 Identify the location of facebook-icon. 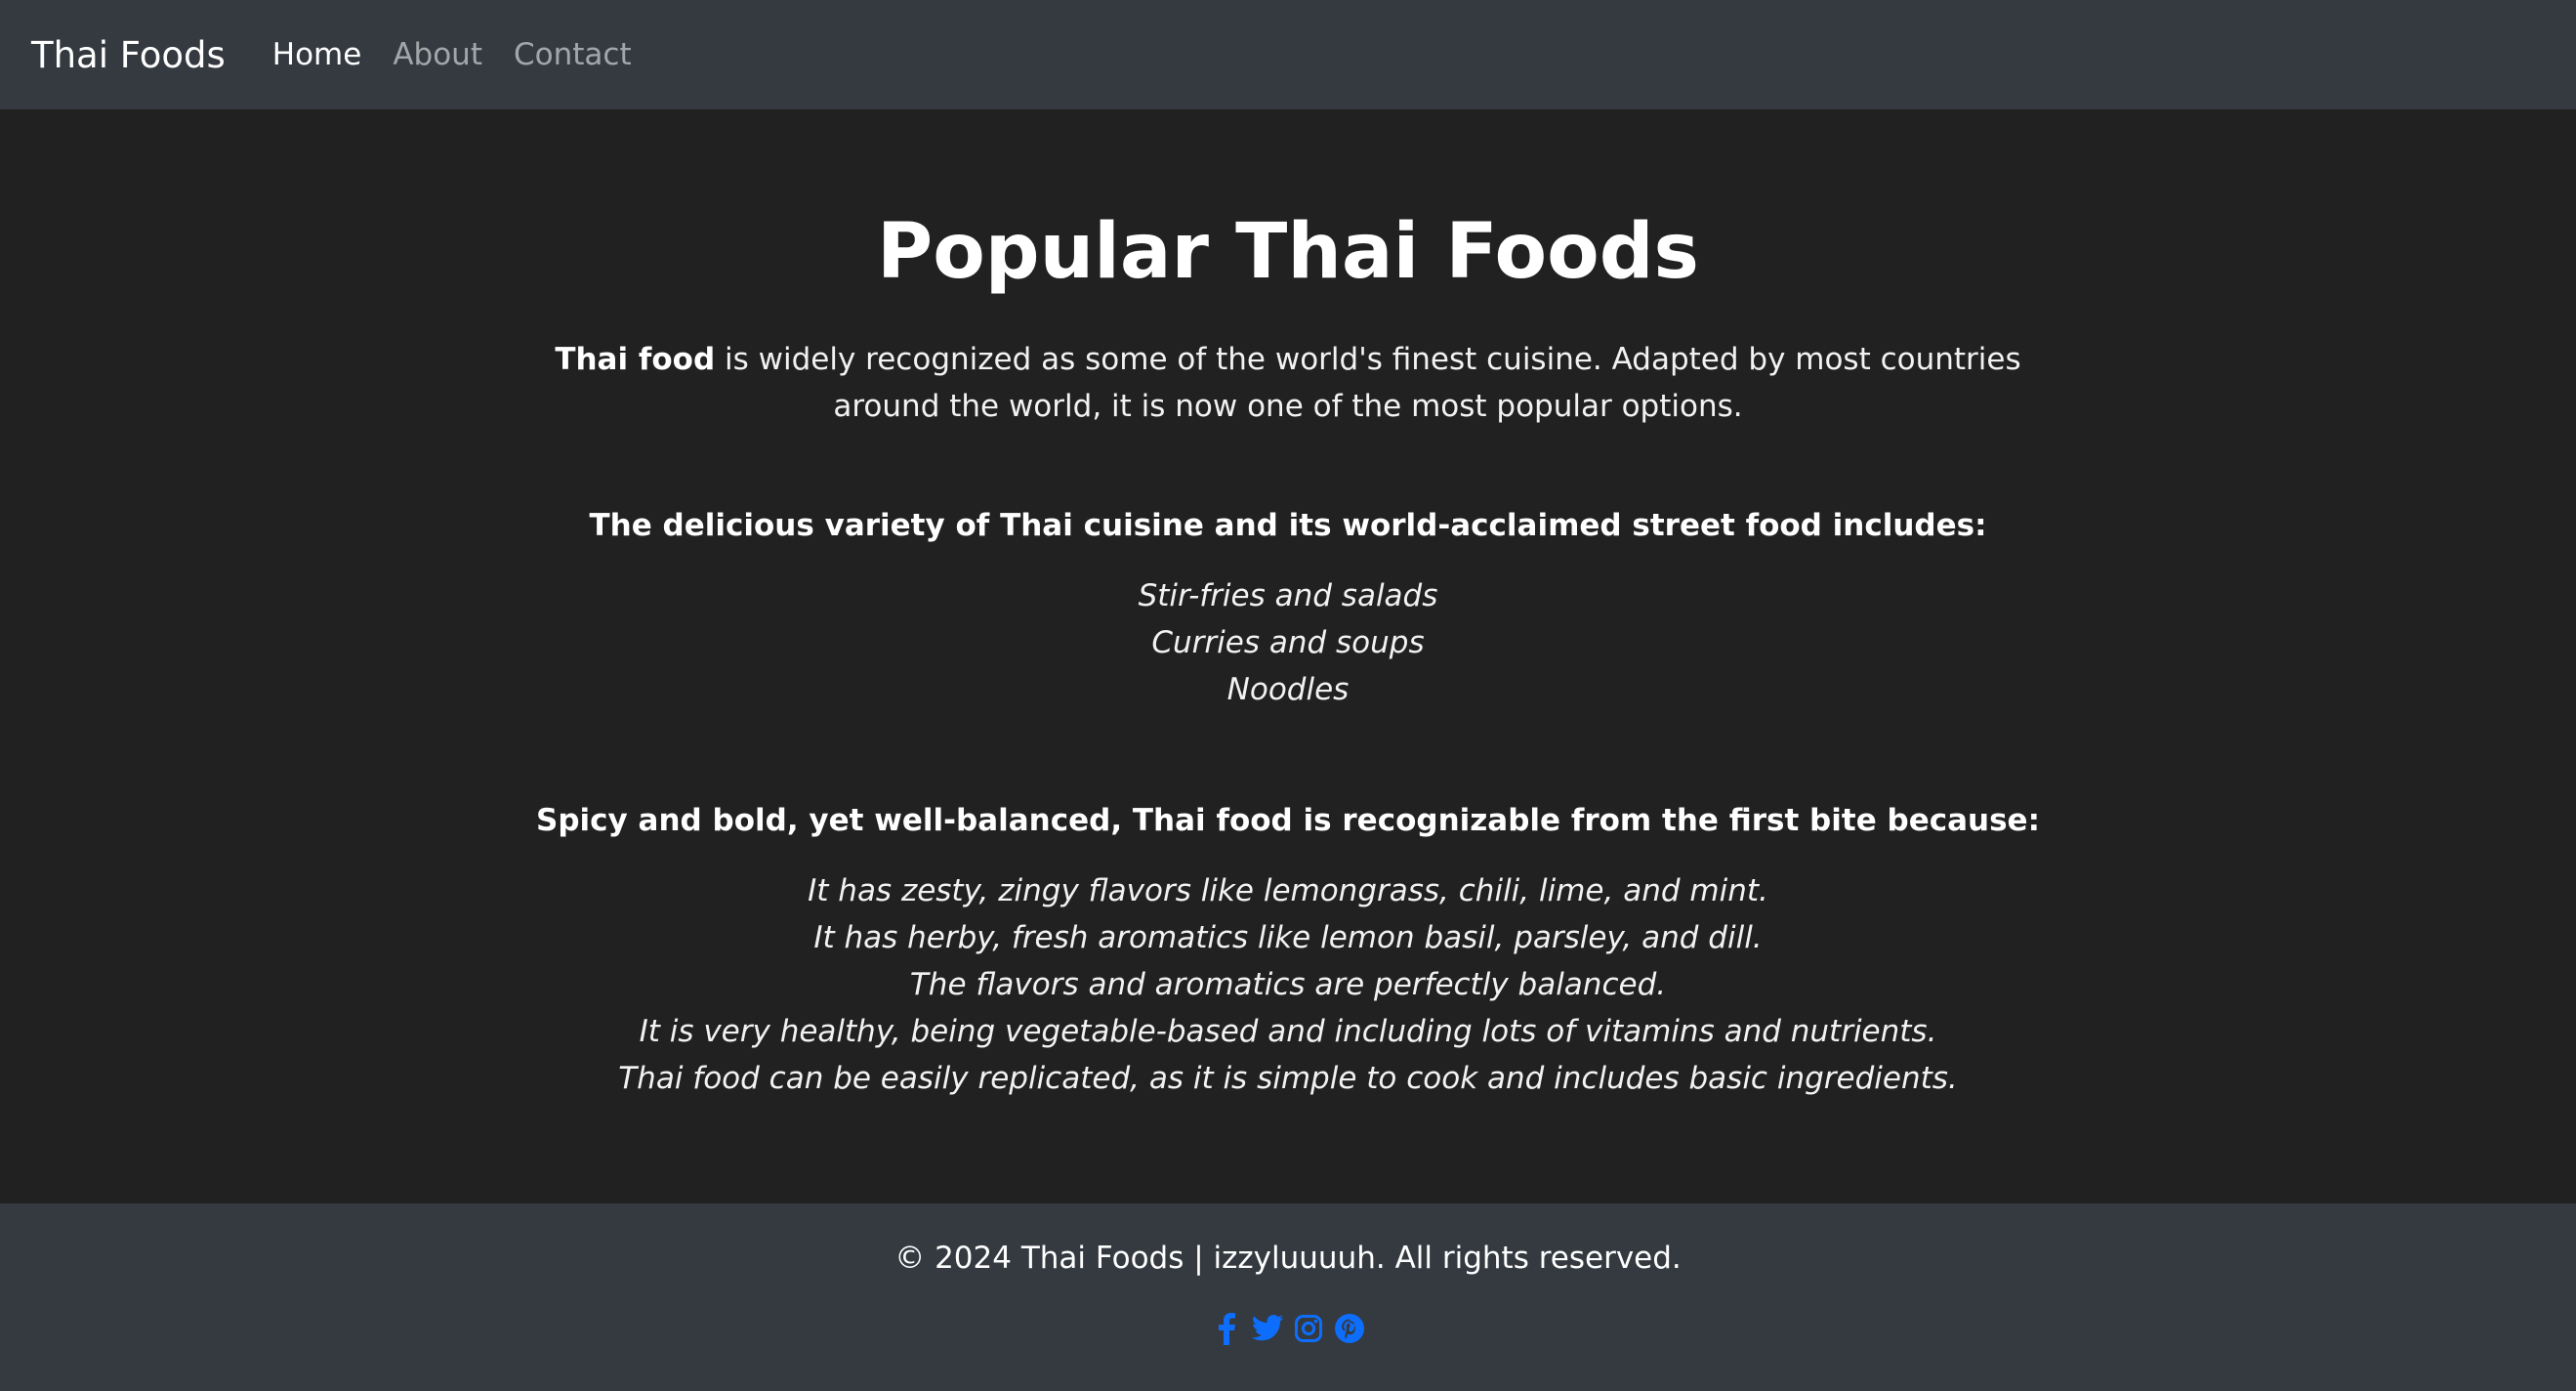
(1226, 1329).